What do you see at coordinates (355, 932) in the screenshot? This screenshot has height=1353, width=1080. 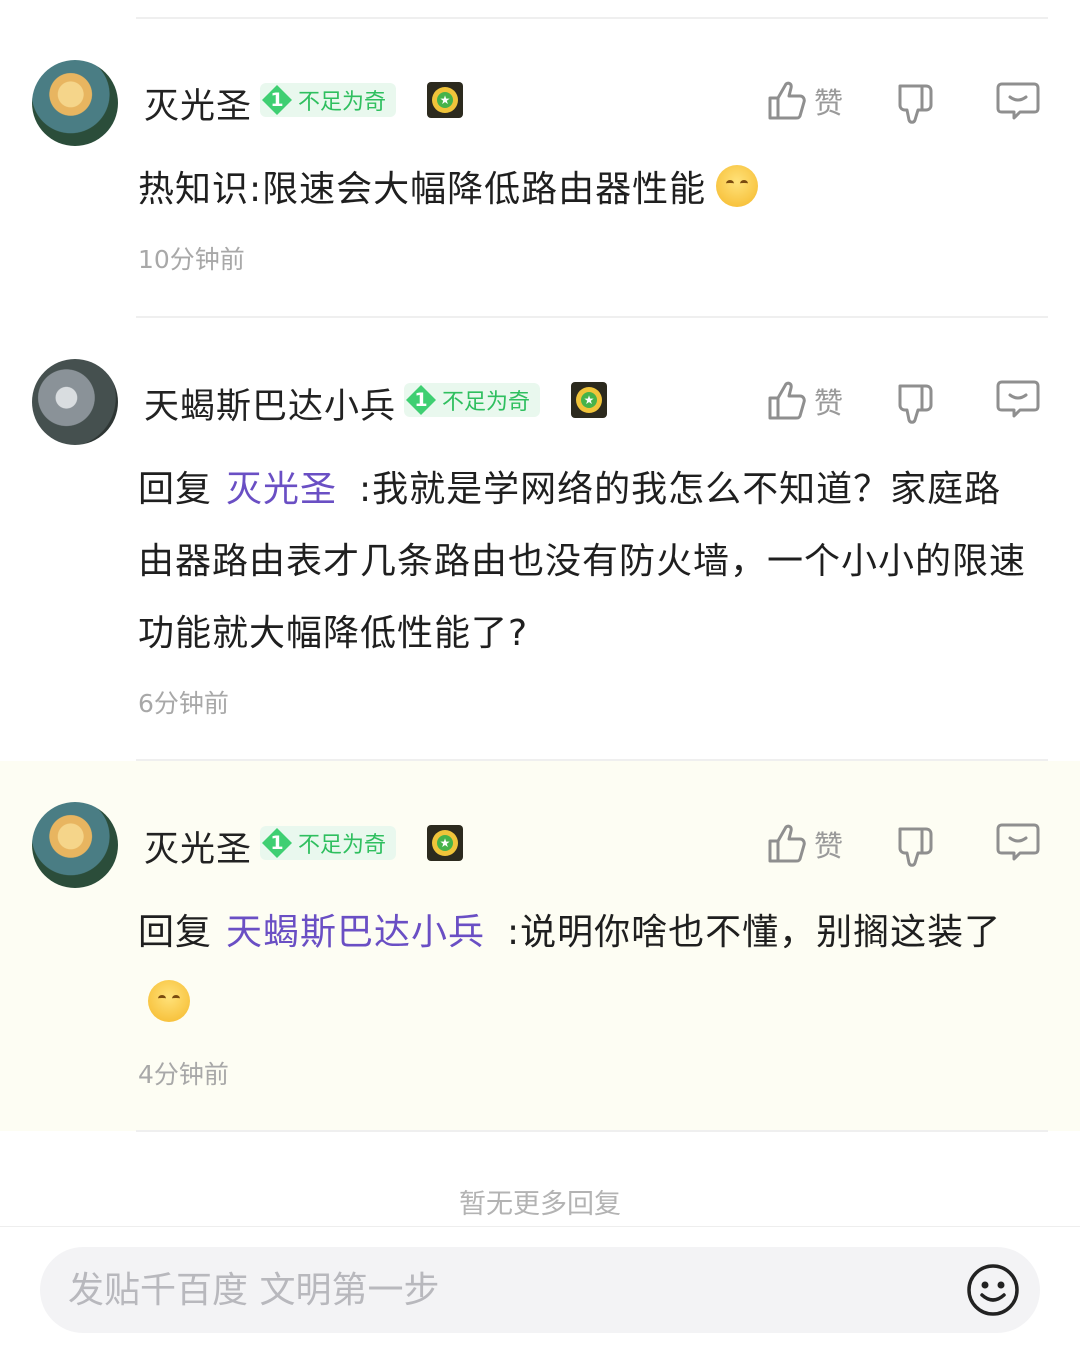 I see `mention-link: 天蝎斯巴达小兵` at bounding box center [355, 932].